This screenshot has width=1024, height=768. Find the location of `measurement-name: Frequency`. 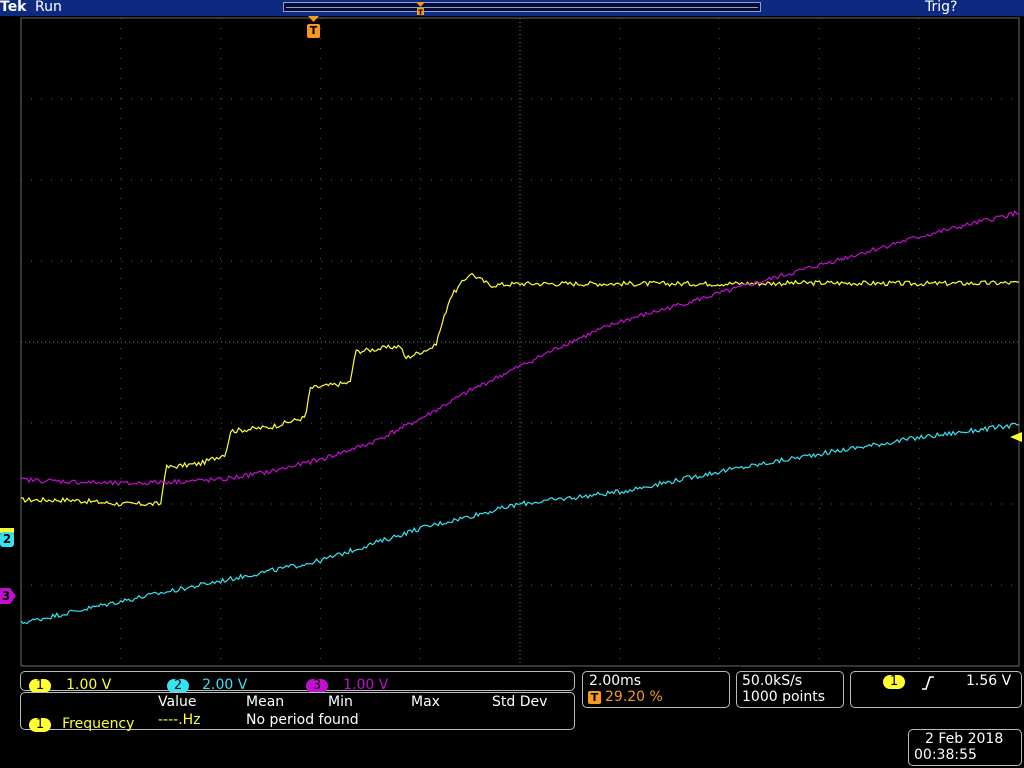

measurement-name: Frequency is located at coordinates (98, 724).